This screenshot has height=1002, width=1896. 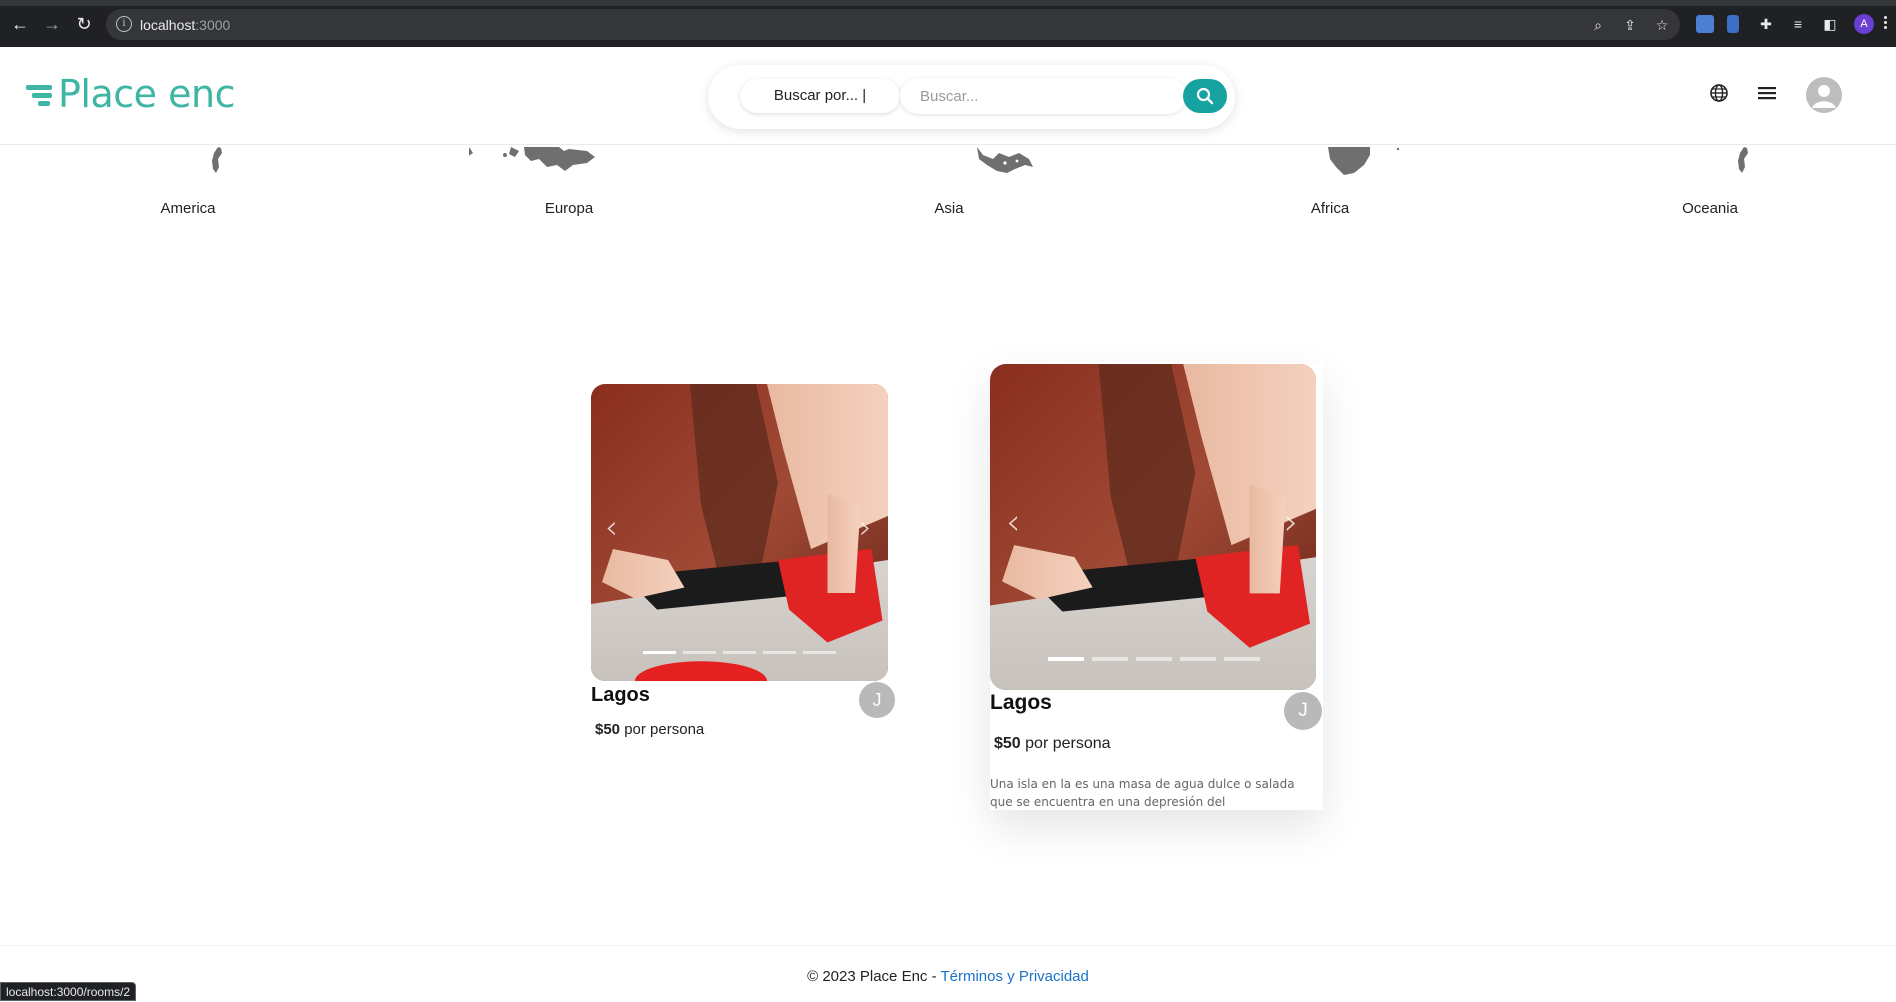 I want to click on search-button, so click(x=1205, y=96).